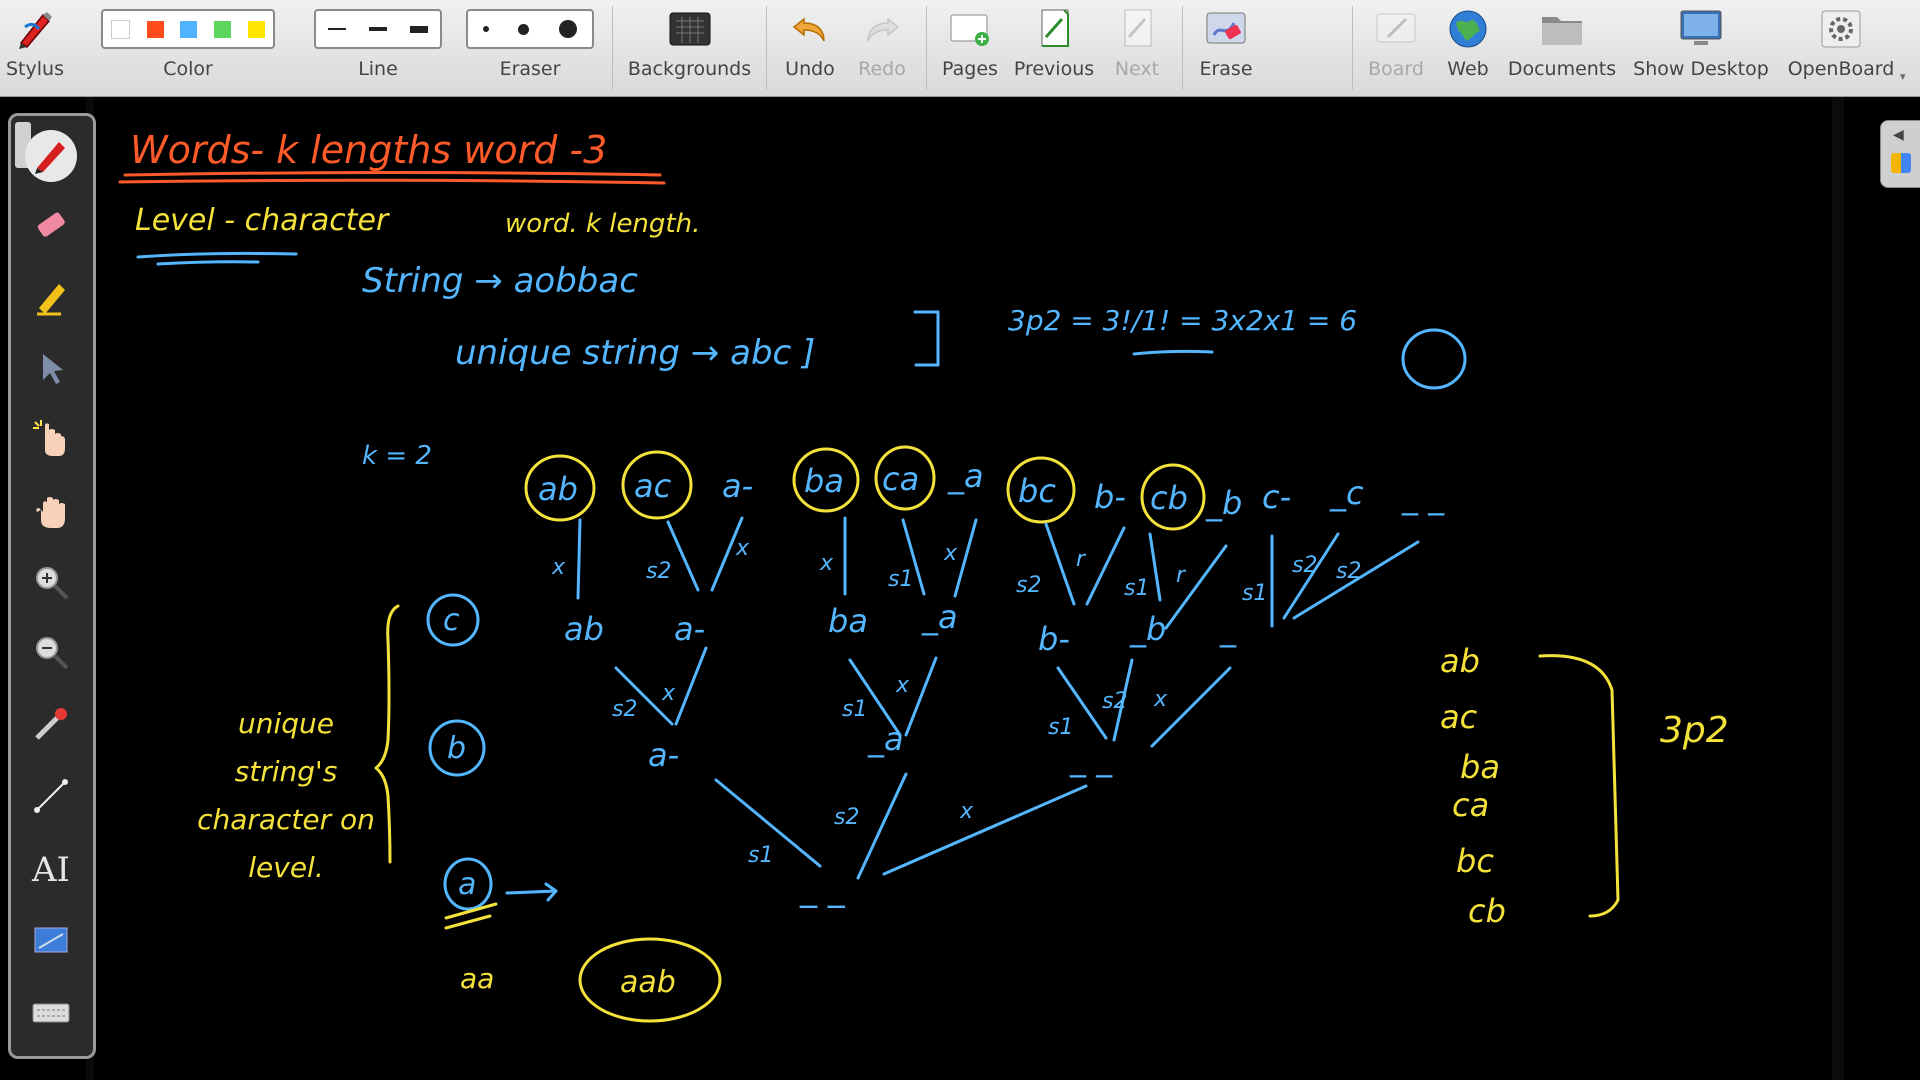  Describe the element at coordinates (900, 479) in the screenshot. I see `tree-node: ca` at that location.